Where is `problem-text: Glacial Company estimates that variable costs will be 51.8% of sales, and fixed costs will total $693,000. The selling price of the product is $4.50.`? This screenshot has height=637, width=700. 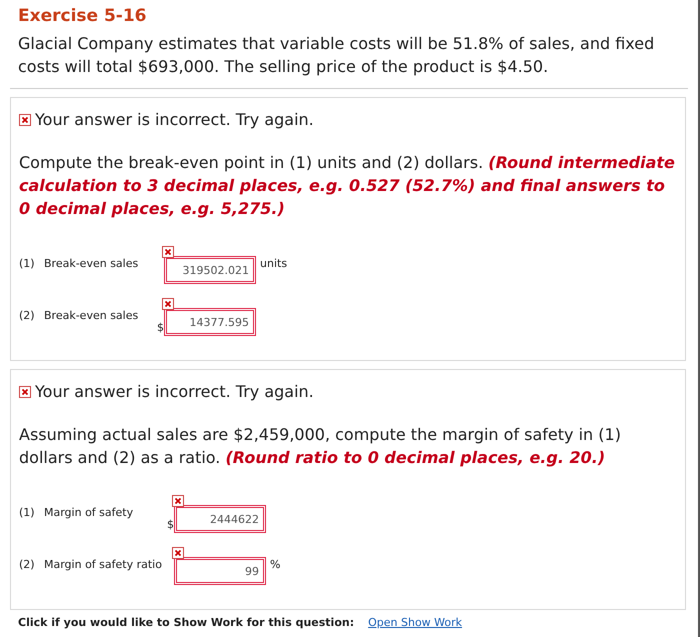
problem-text: Glacial Company estimates that variable costs will be 51.8% of sales, and fixed costs will total $693,000. The selling price of the product is $4.50. is located at coordinates (337, 55).